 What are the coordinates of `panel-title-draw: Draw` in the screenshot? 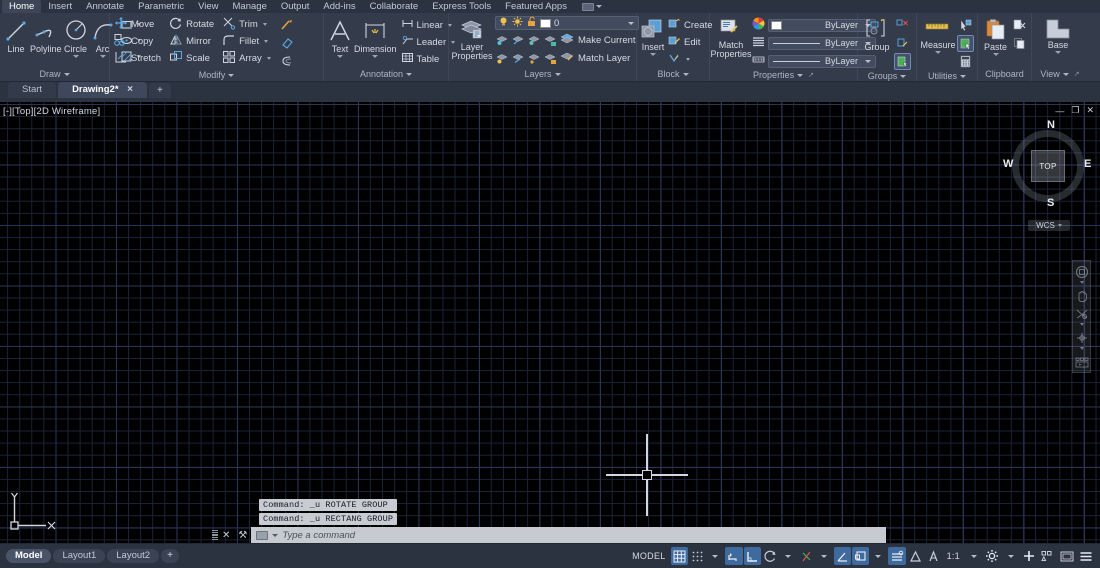 It's located at (54, 74).